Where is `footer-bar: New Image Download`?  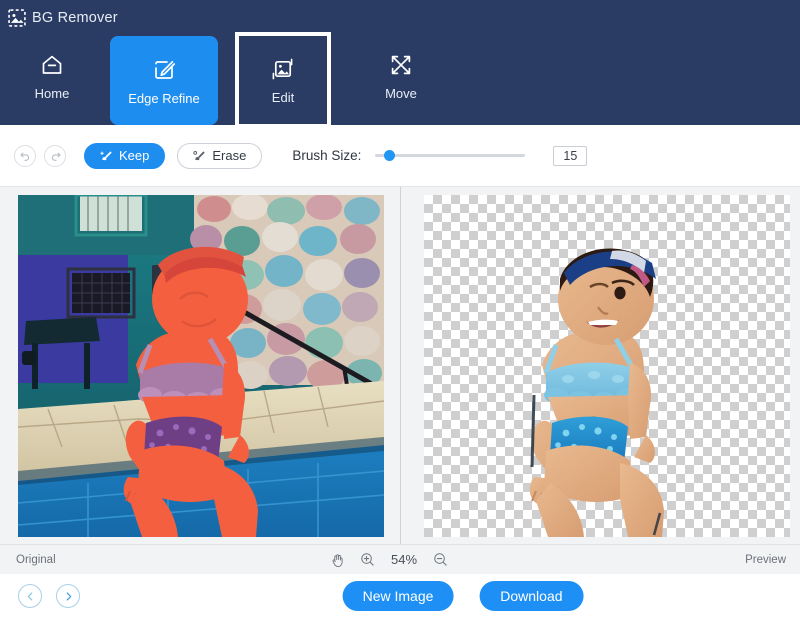 footer-bar: New Image Download is located at coordinates (400, 596).